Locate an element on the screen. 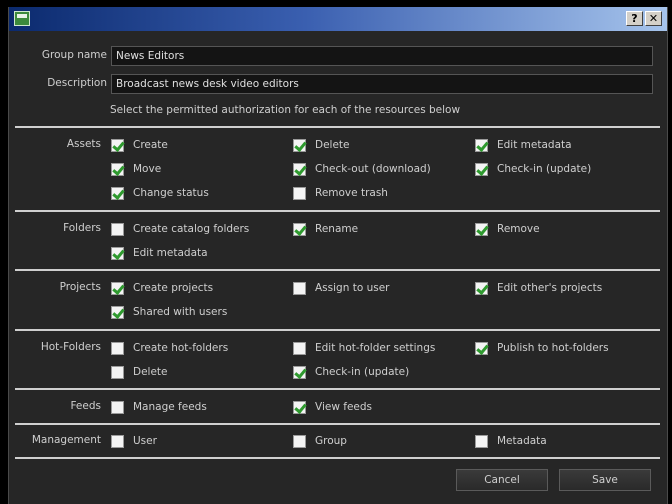 This screenshot has height=504, width=672. checkbox-label: Publish to hot-folders is located at coordinates (553, 348).